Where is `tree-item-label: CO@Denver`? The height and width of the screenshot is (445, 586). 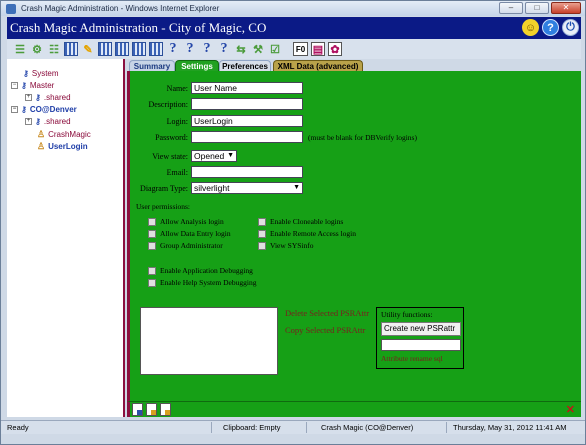 tree-item-label: CO@Denver is located at coordinates (53, 109).